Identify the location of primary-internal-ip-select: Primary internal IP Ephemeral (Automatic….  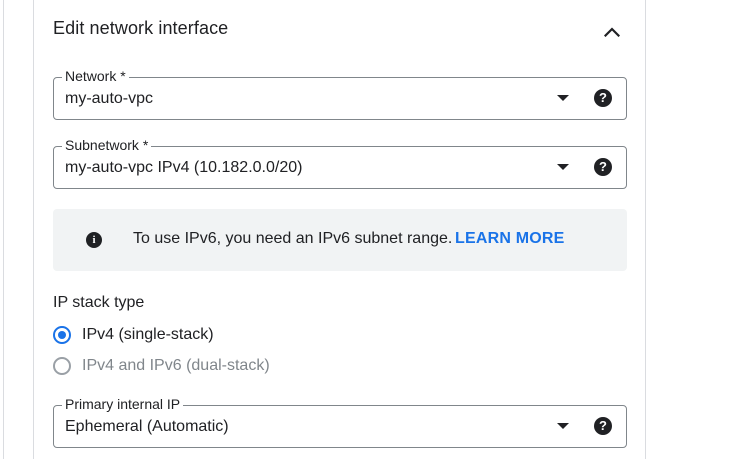
(340, 422).